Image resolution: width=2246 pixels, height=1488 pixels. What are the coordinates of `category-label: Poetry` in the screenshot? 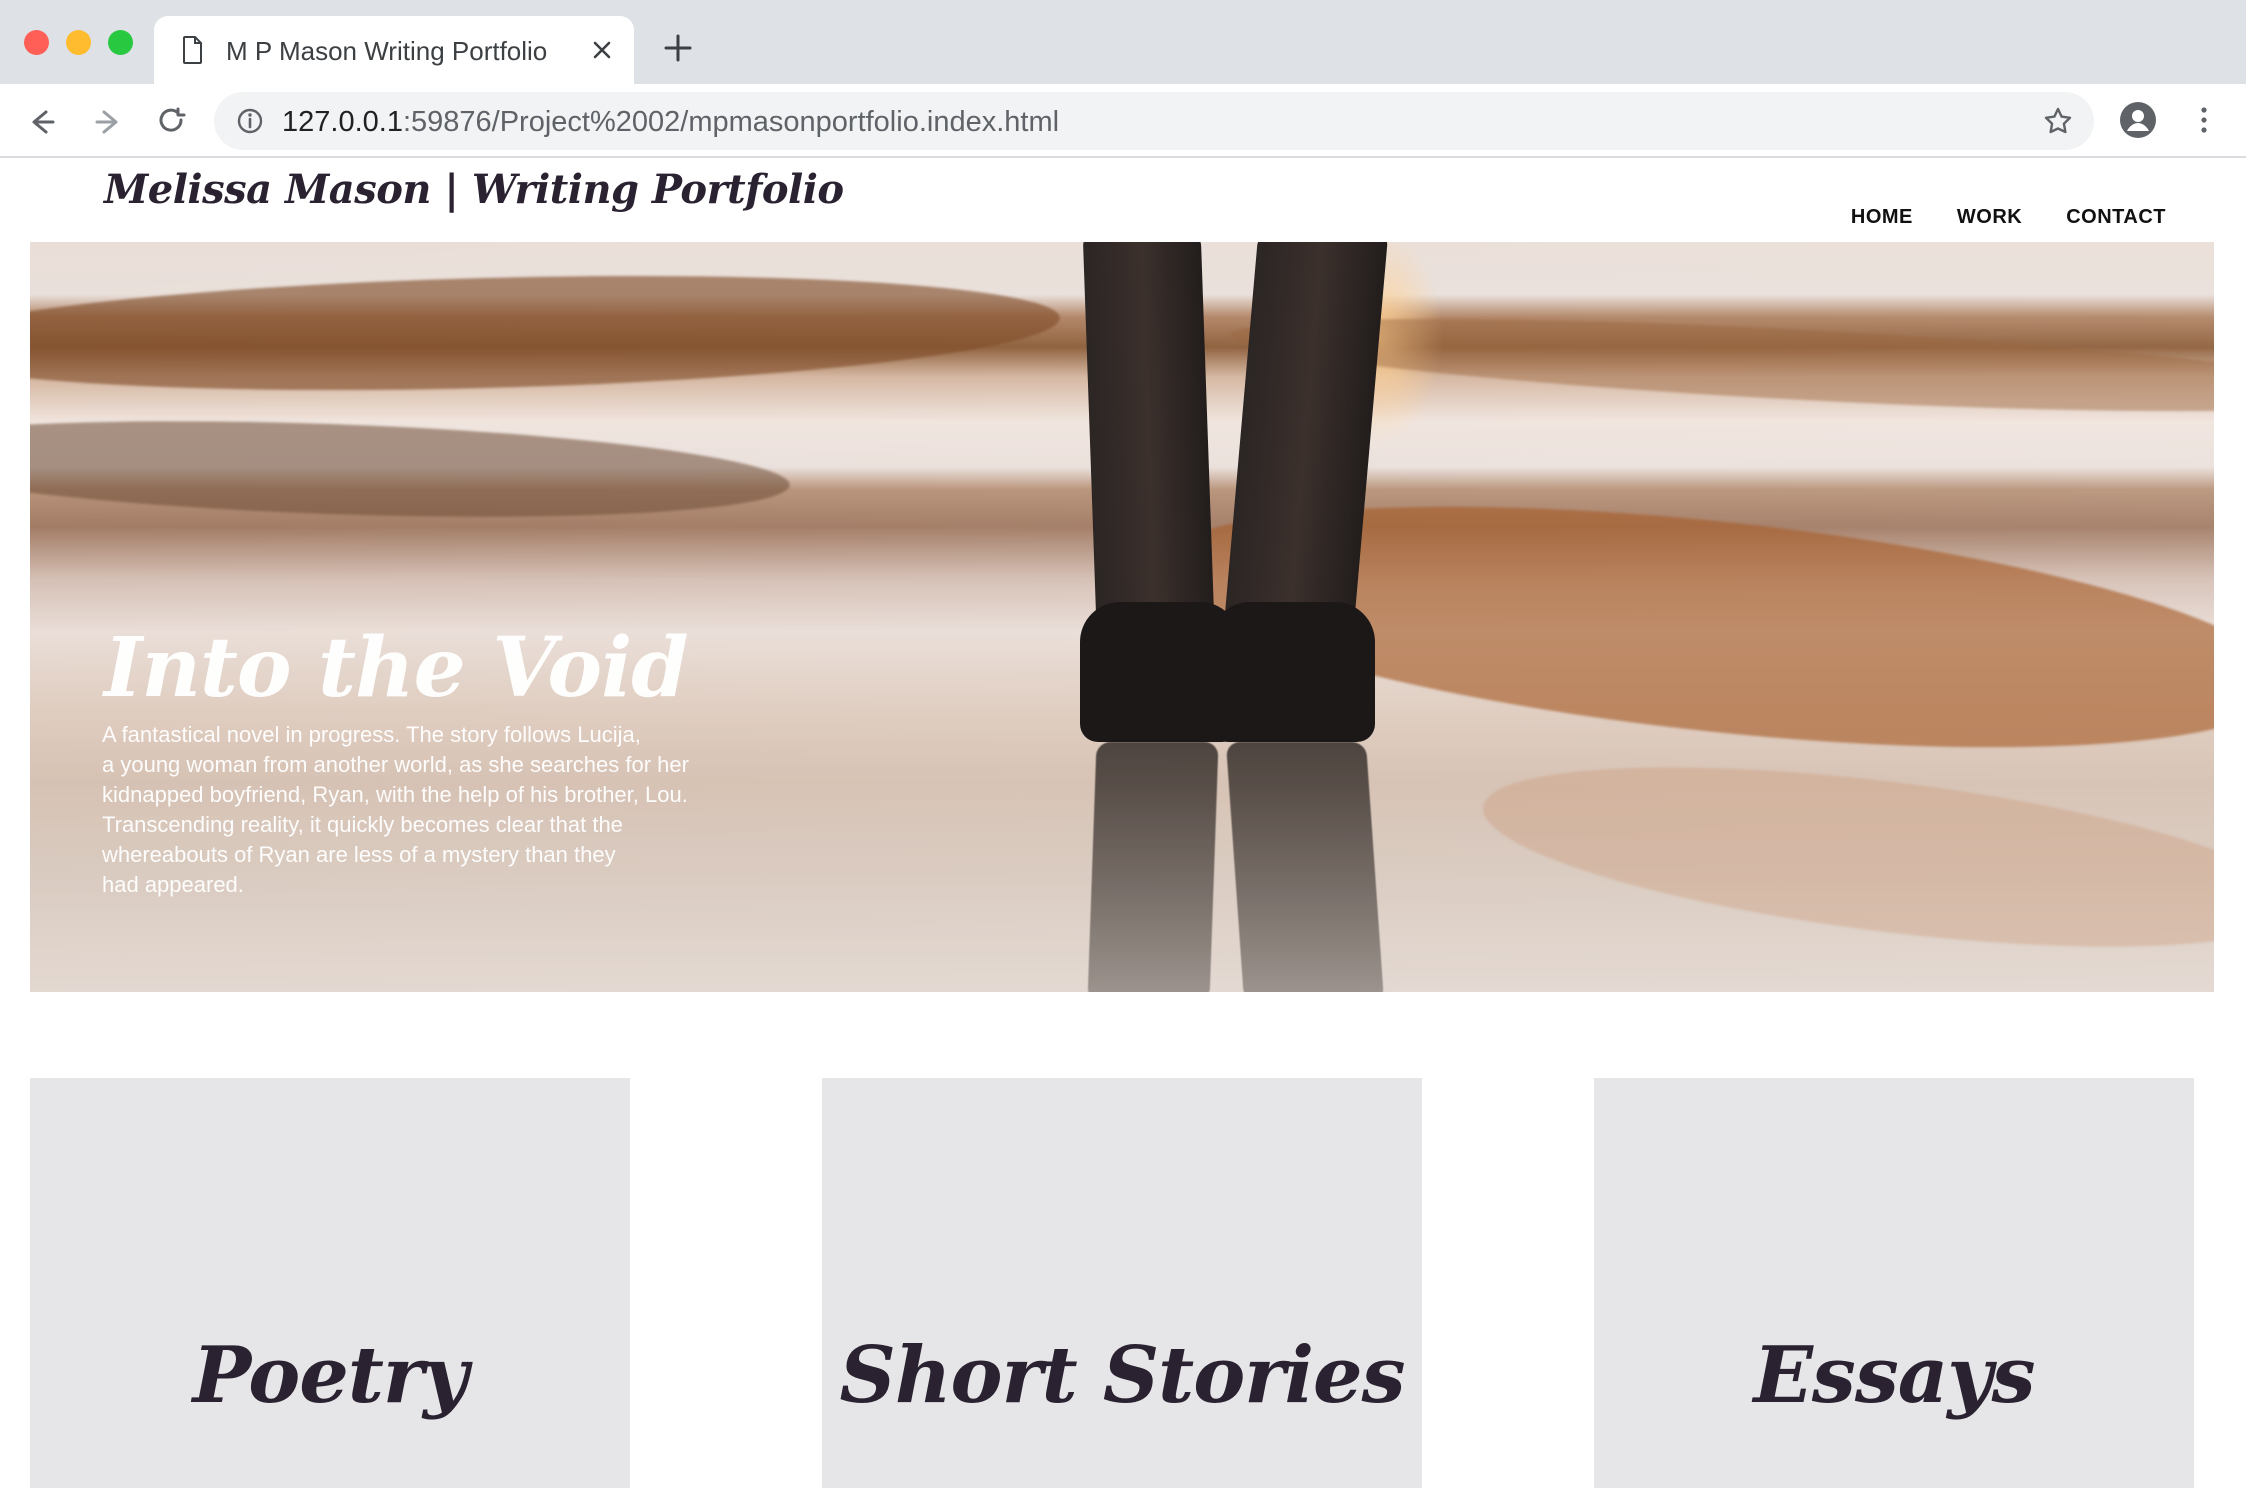 It's located at (330, 1375).